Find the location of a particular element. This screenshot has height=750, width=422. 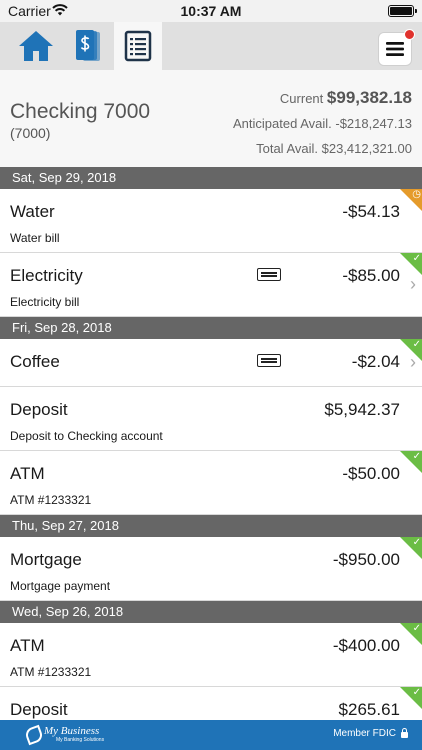

lock-icon is located at coordinates (404, 733).